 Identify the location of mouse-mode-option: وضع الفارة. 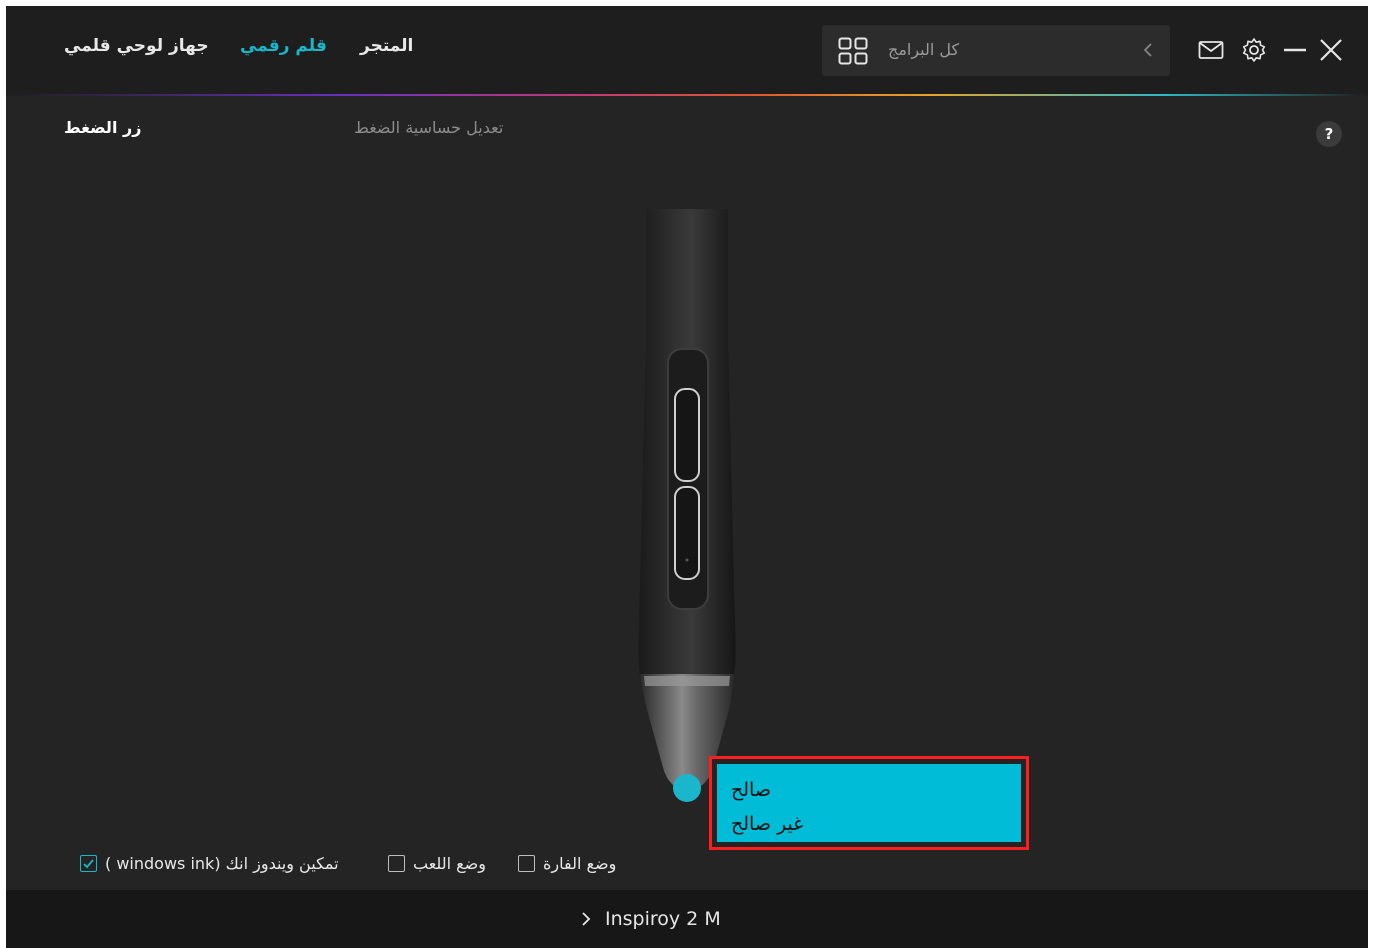
(567, 863).